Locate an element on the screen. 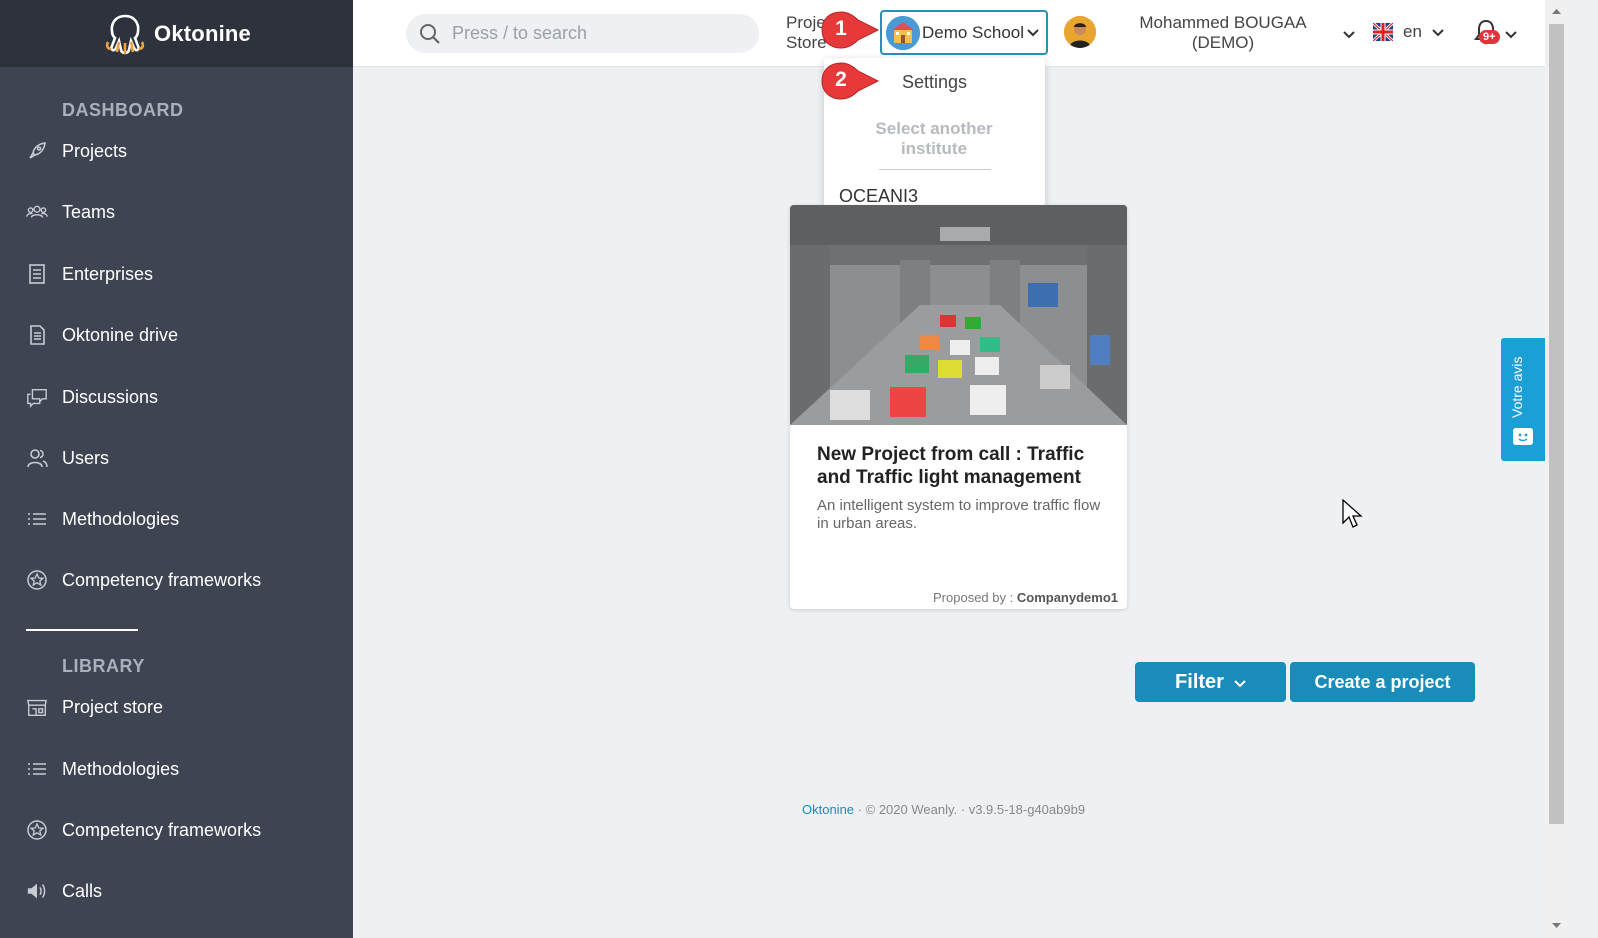  sidebar-item-discussions: Discussions is located at coordinates (92, 397).